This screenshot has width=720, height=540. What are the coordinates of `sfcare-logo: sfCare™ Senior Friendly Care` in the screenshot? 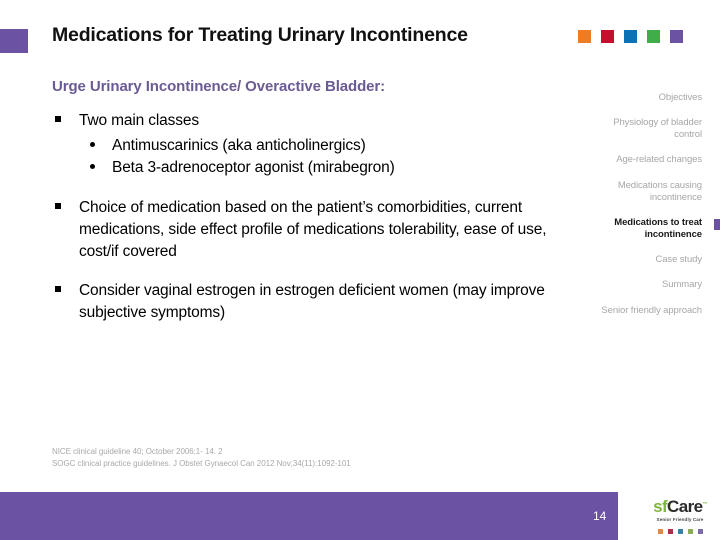 It's located at (680, 516).